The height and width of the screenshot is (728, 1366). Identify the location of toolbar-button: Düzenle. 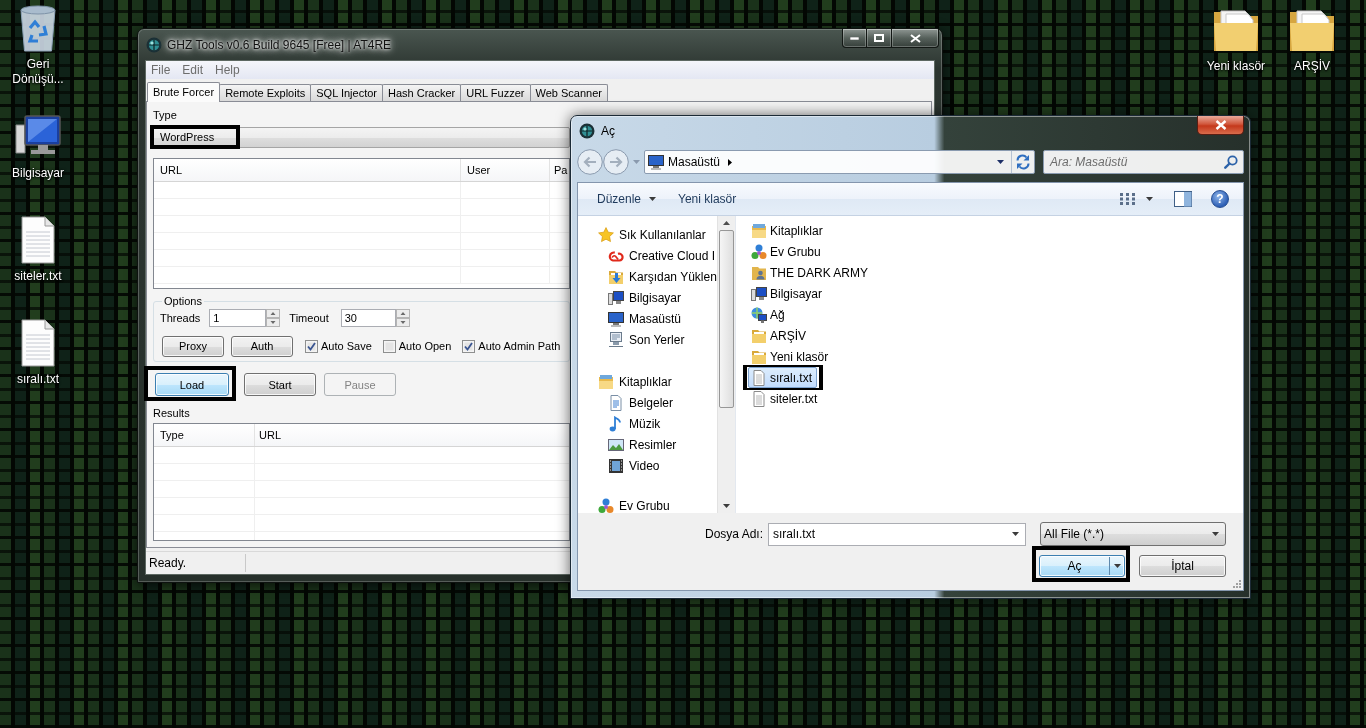
(627, 199).